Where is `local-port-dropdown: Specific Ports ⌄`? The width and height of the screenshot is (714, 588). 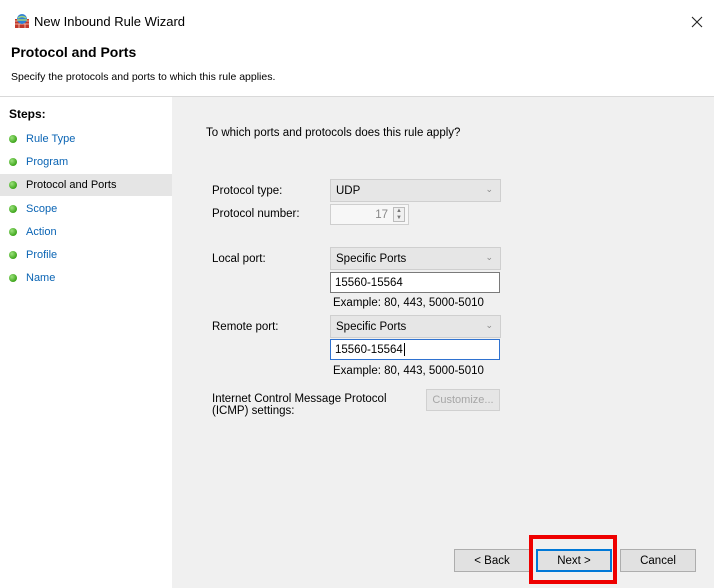
local-port-dropdown: Specific Ports ⌄ is located at coordinates (415, 258).